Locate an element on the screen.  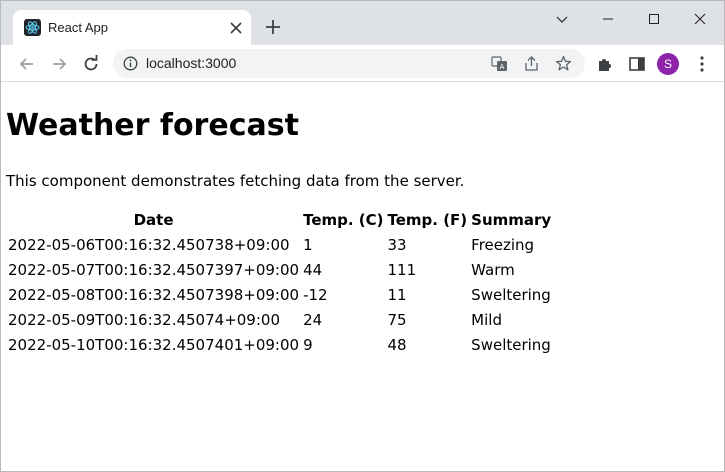
cell-temp-c: 9 is located at coordinates (308, 344).